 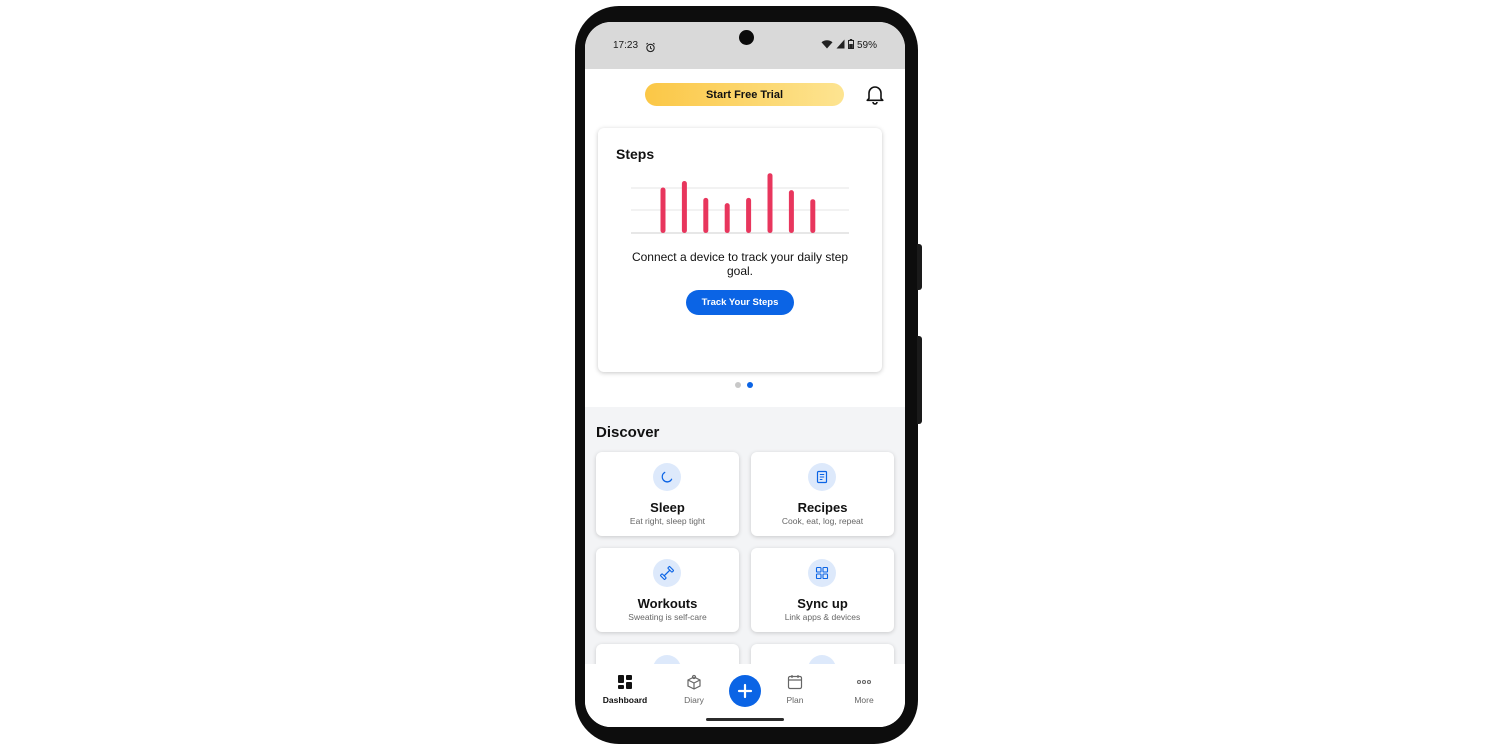 What do you see at coordinates (822, 507) in the screenshot?
I see `tile-title: Recipes` at bounding box center [822, 507].